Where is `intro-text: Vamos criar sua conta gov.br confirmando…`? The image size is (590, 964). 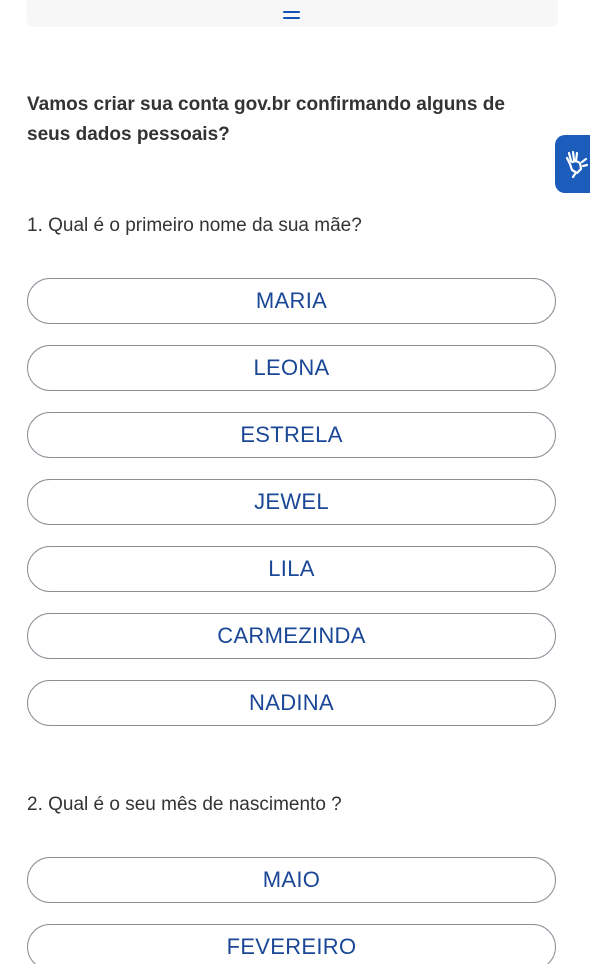 intro-text: Vamos criar sua conta gov.br confirmando… is located at coordinates (266, 119).